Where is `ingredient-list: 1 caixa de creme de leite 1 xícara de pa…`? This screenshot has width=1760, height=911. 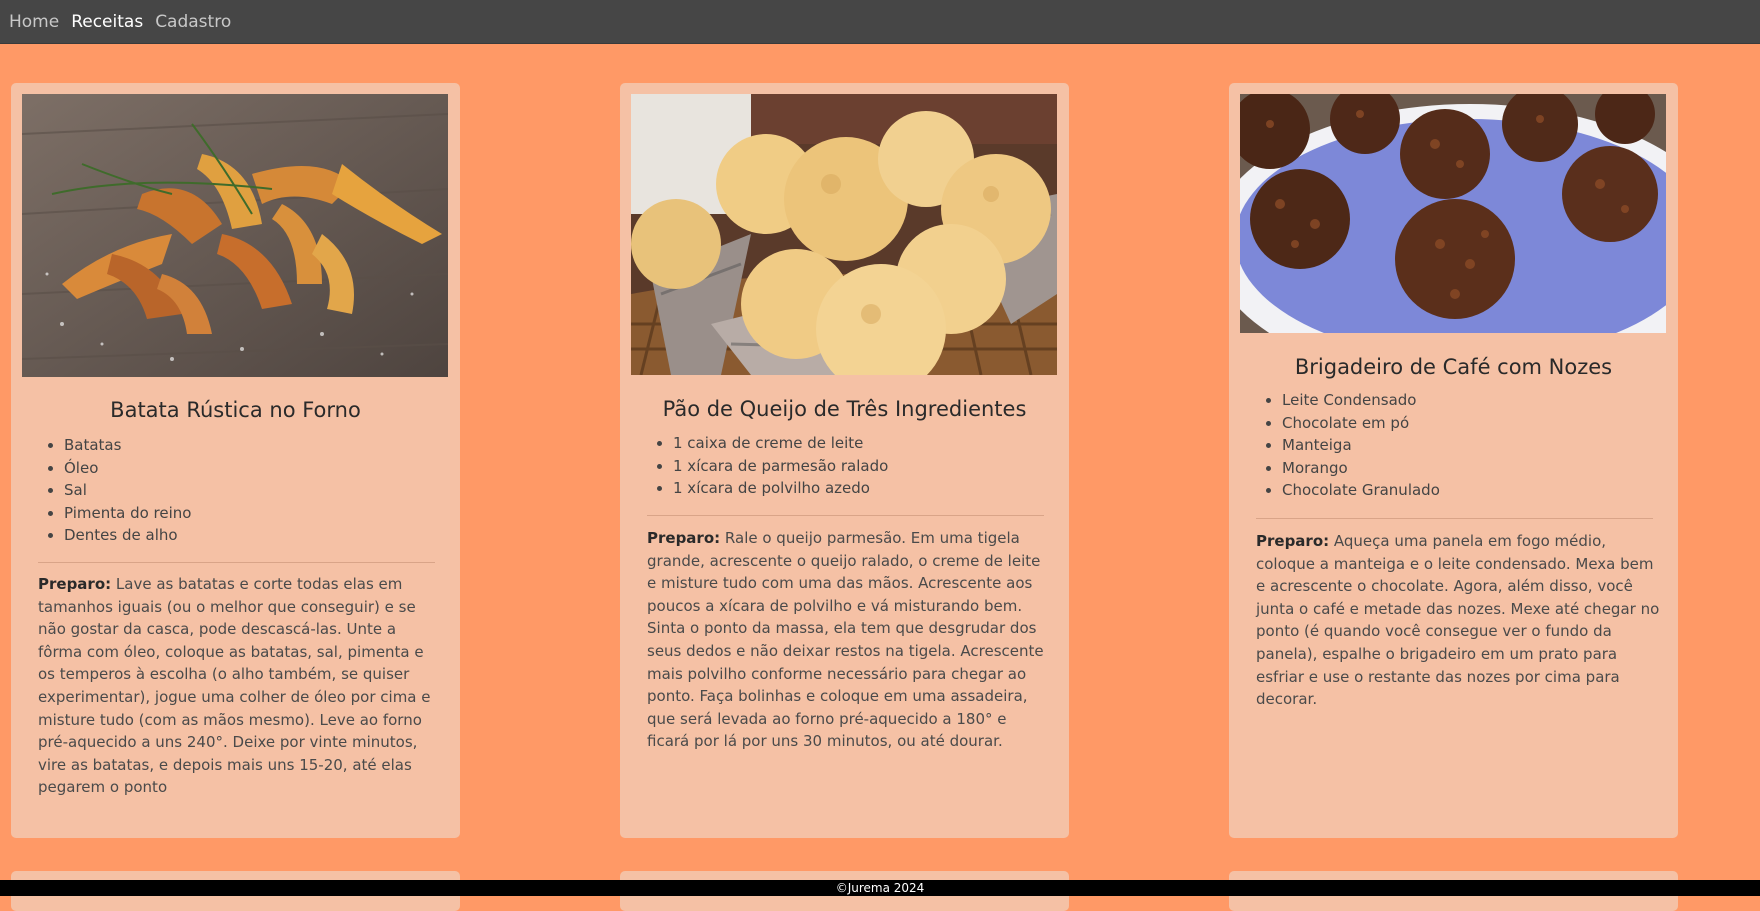 ingredient-list: 1 caixa de creme de leite 1 xícara de pa… is located at coordinates (773, 466).